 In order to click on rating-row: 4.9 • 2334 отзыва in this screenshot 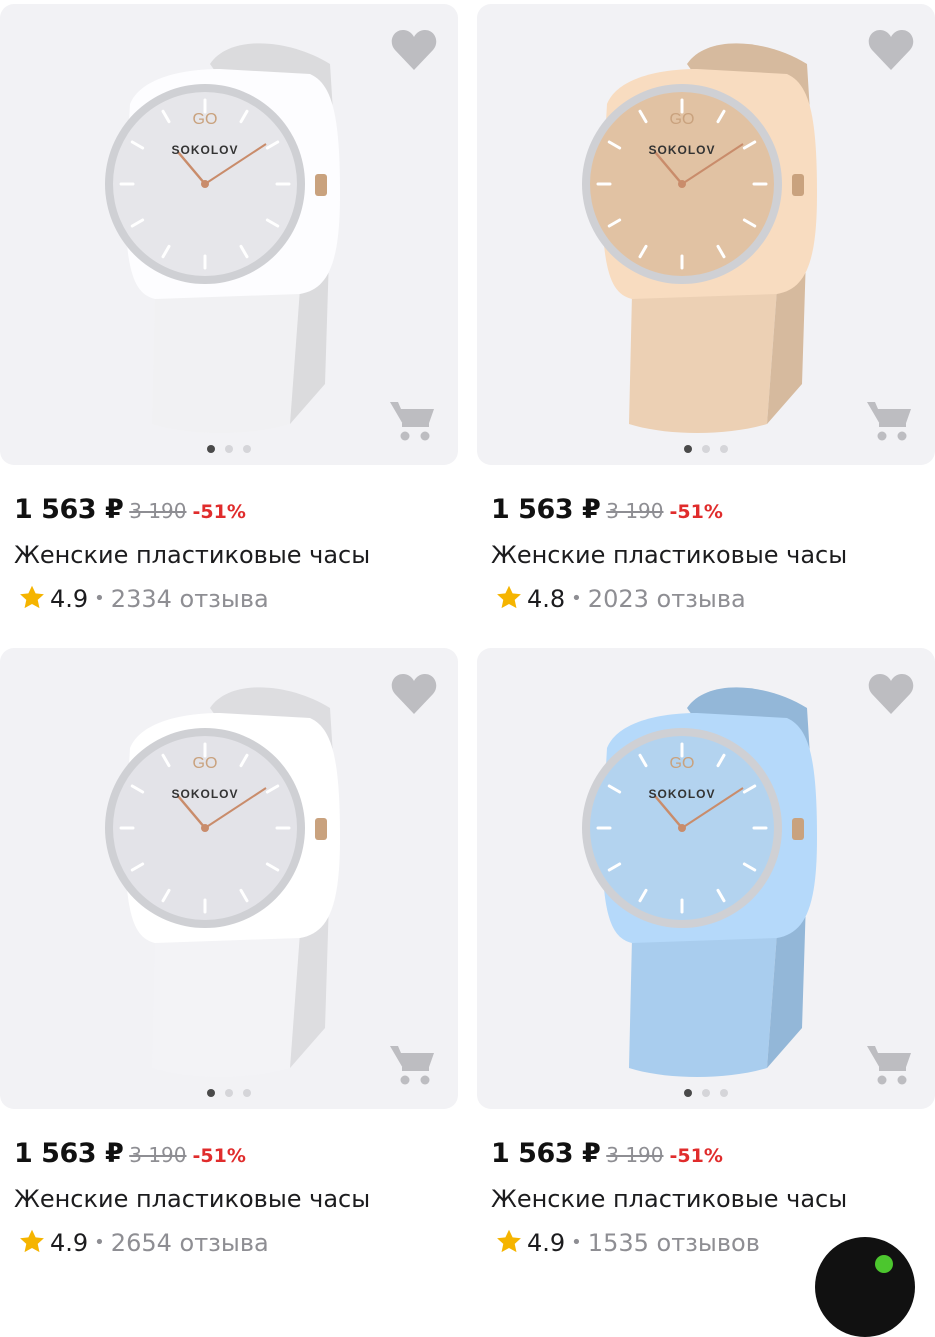, I will do `click(143, 598)`.